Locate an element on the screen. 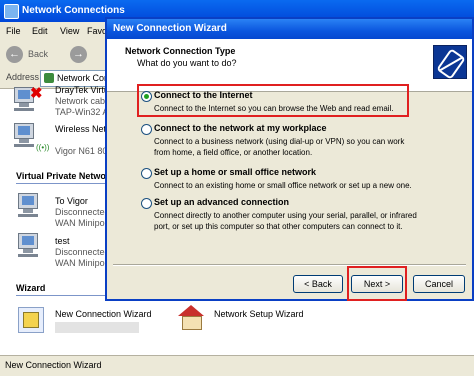 The width and height of the screenshot is (474, 376). back-button: ← Back is located at coordinates (32, 55).